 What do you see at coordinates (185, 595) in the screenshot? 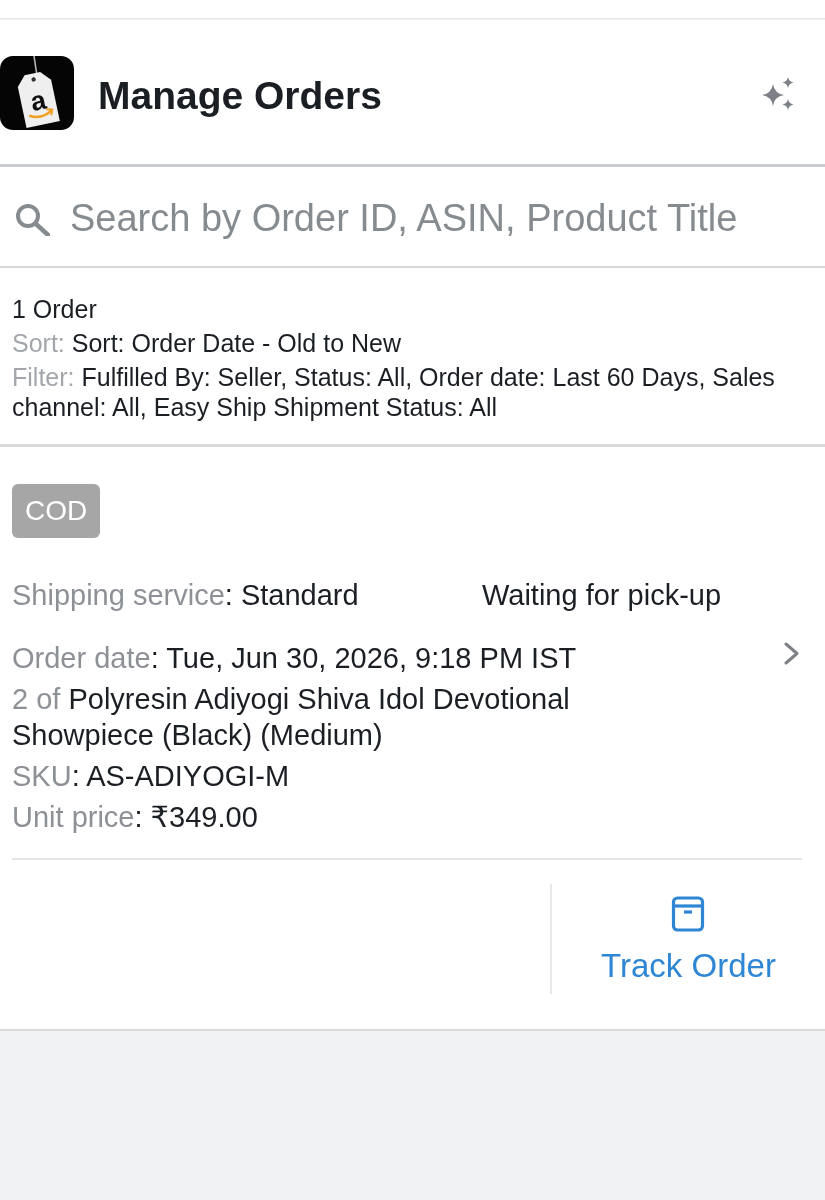
I see `shipping-service-text: Shipping service: Standard` at bounding box center [185, 595].